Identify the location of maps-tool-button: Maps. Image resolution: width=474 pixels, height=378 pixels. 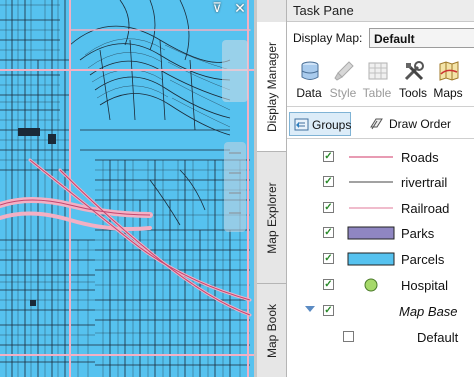
(448, 80).